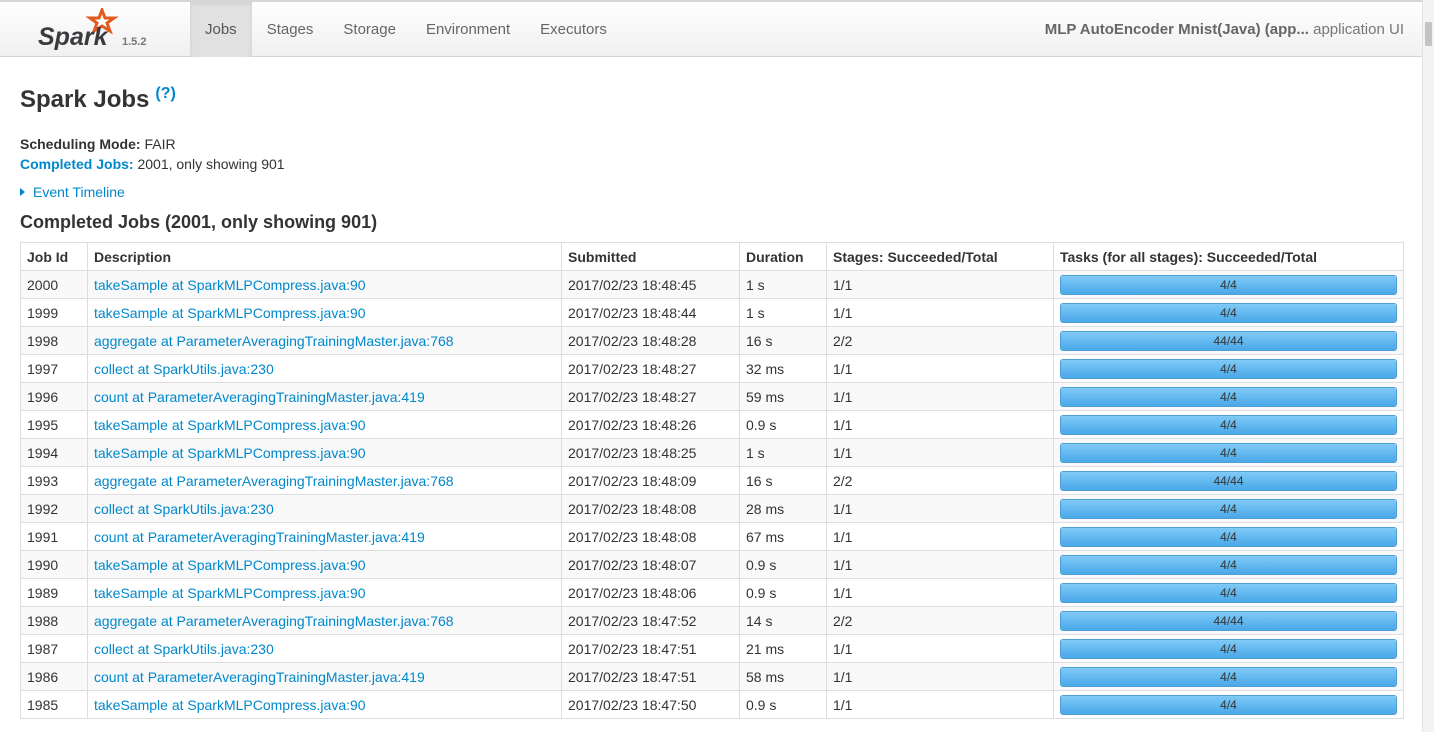  I want to click on completed-jobs-link: Completed Jobs:, so click(77, 164).